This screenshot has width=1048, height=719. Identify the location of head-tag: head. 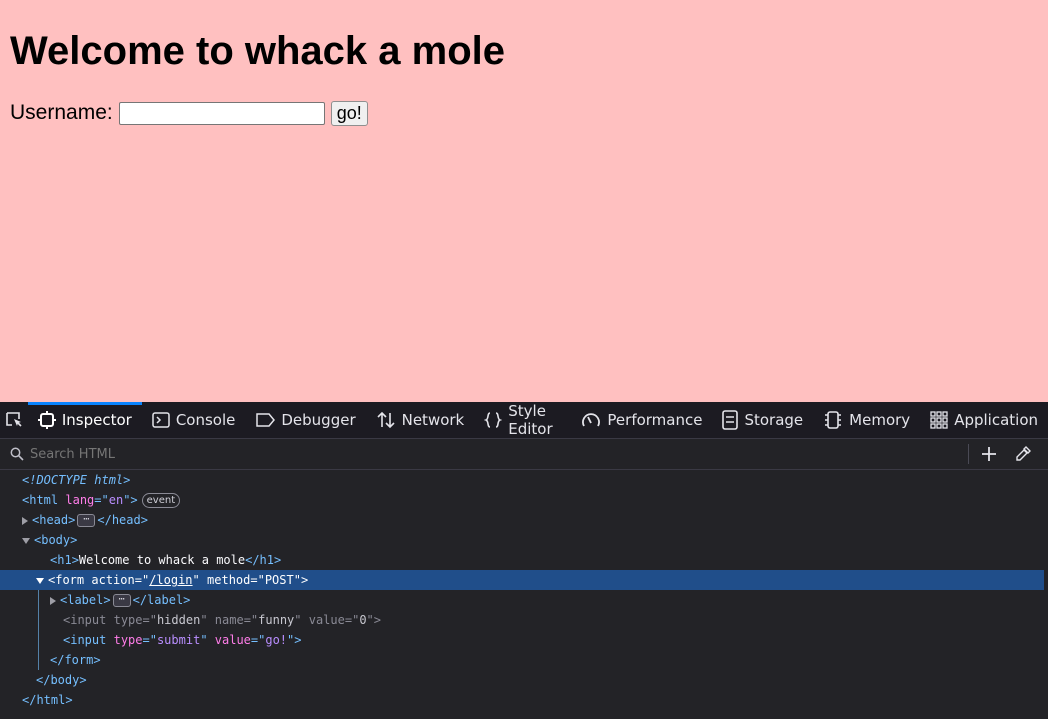
(54, 520).